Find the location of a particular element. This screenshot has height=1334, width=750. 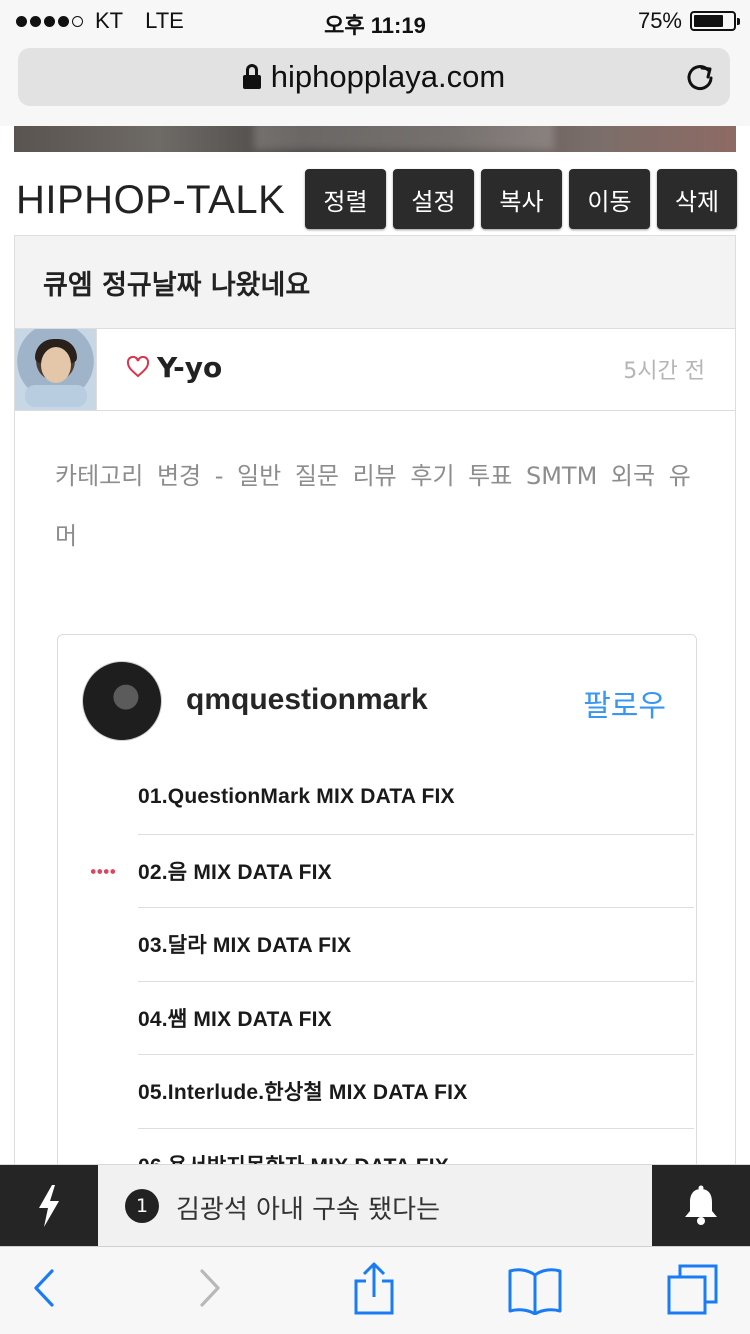

bell-icon is located at coordinates (701, 1205).